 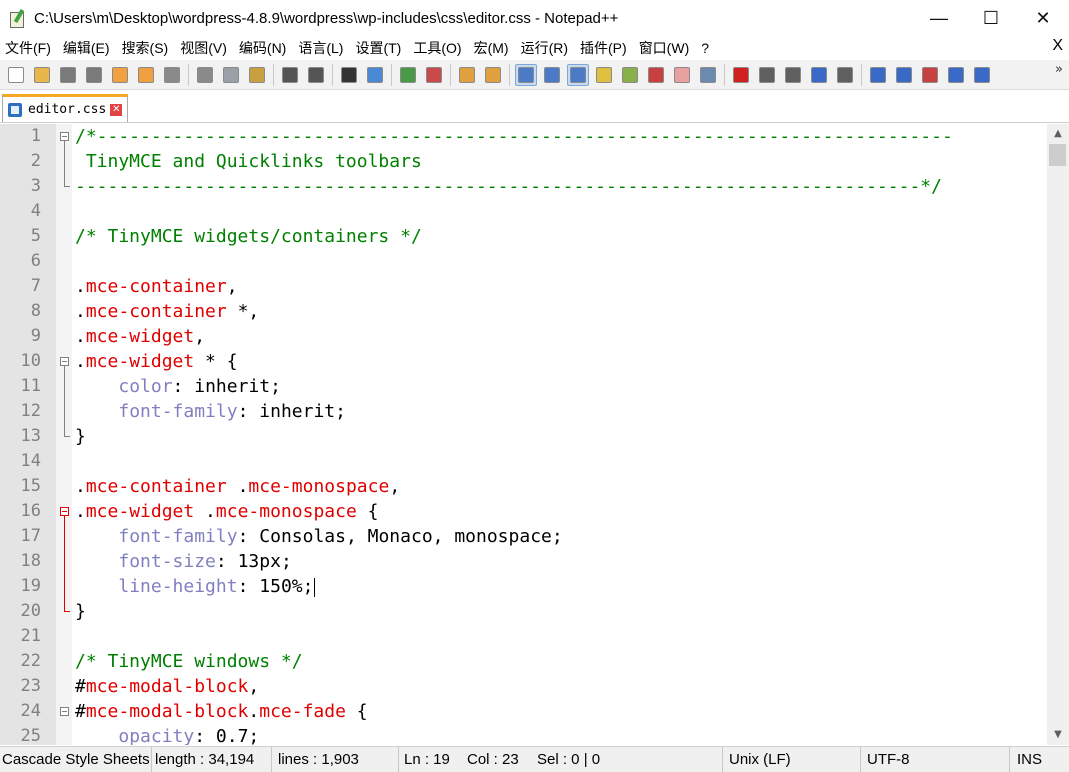 I want to click on close-window-button: ✕, so click(x=1043, y=18).